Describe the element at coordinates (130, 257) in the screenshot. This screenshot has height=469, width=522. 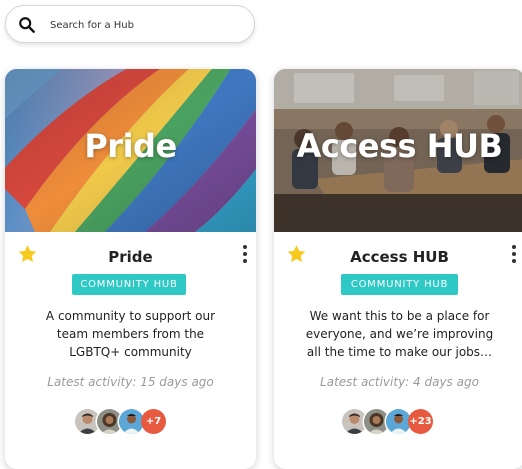
I see `hub-name: Pride` at that location.